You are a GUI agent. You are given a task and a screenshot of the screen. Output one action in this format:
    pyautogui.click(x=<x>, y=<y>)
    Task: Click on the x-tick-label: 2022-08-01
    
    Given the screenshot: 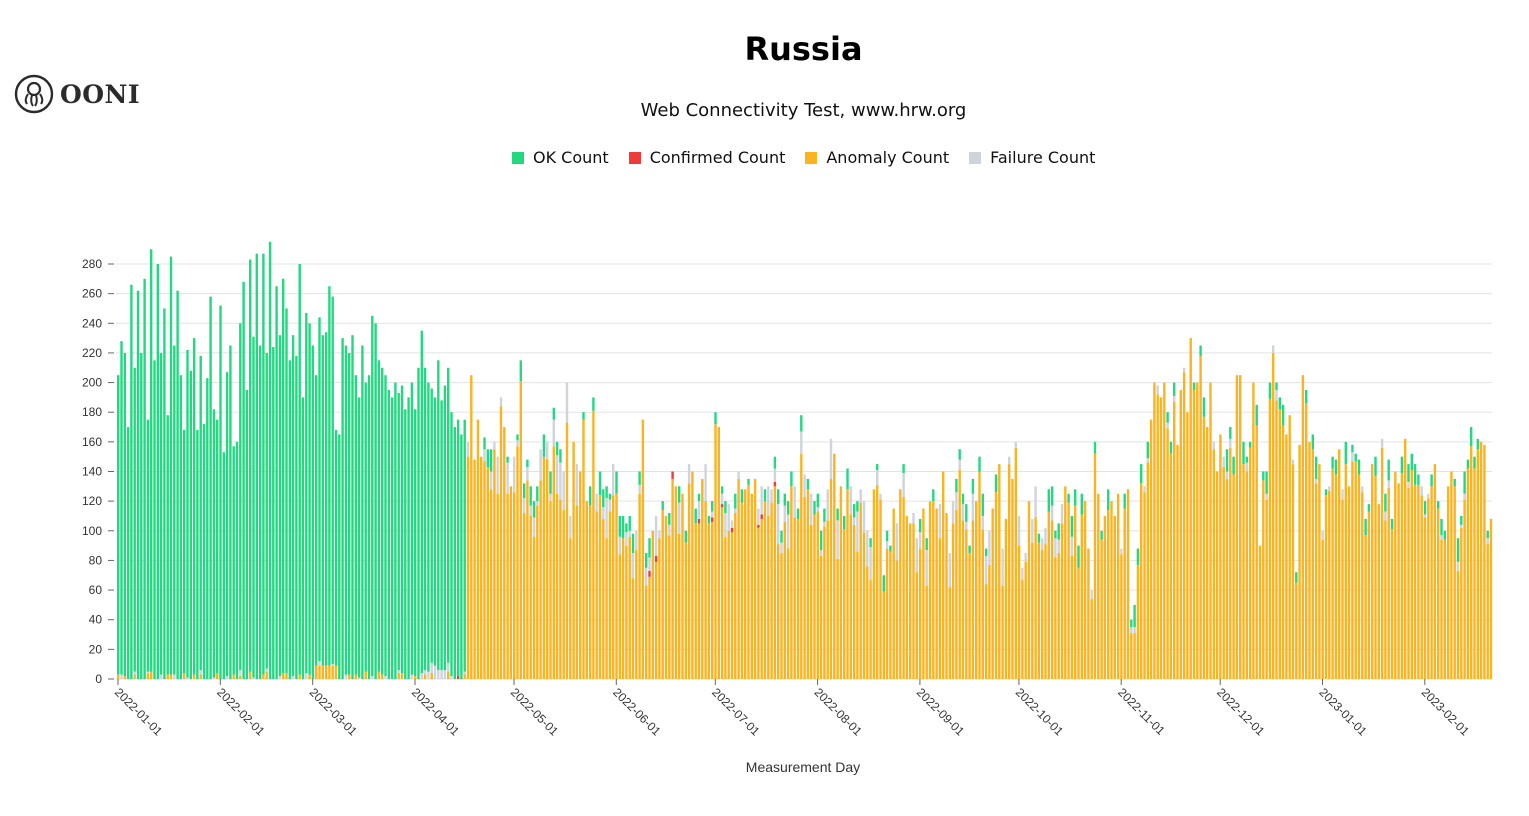 What is the action you would take?
    pyautogui.click(x=838, y=712)
    